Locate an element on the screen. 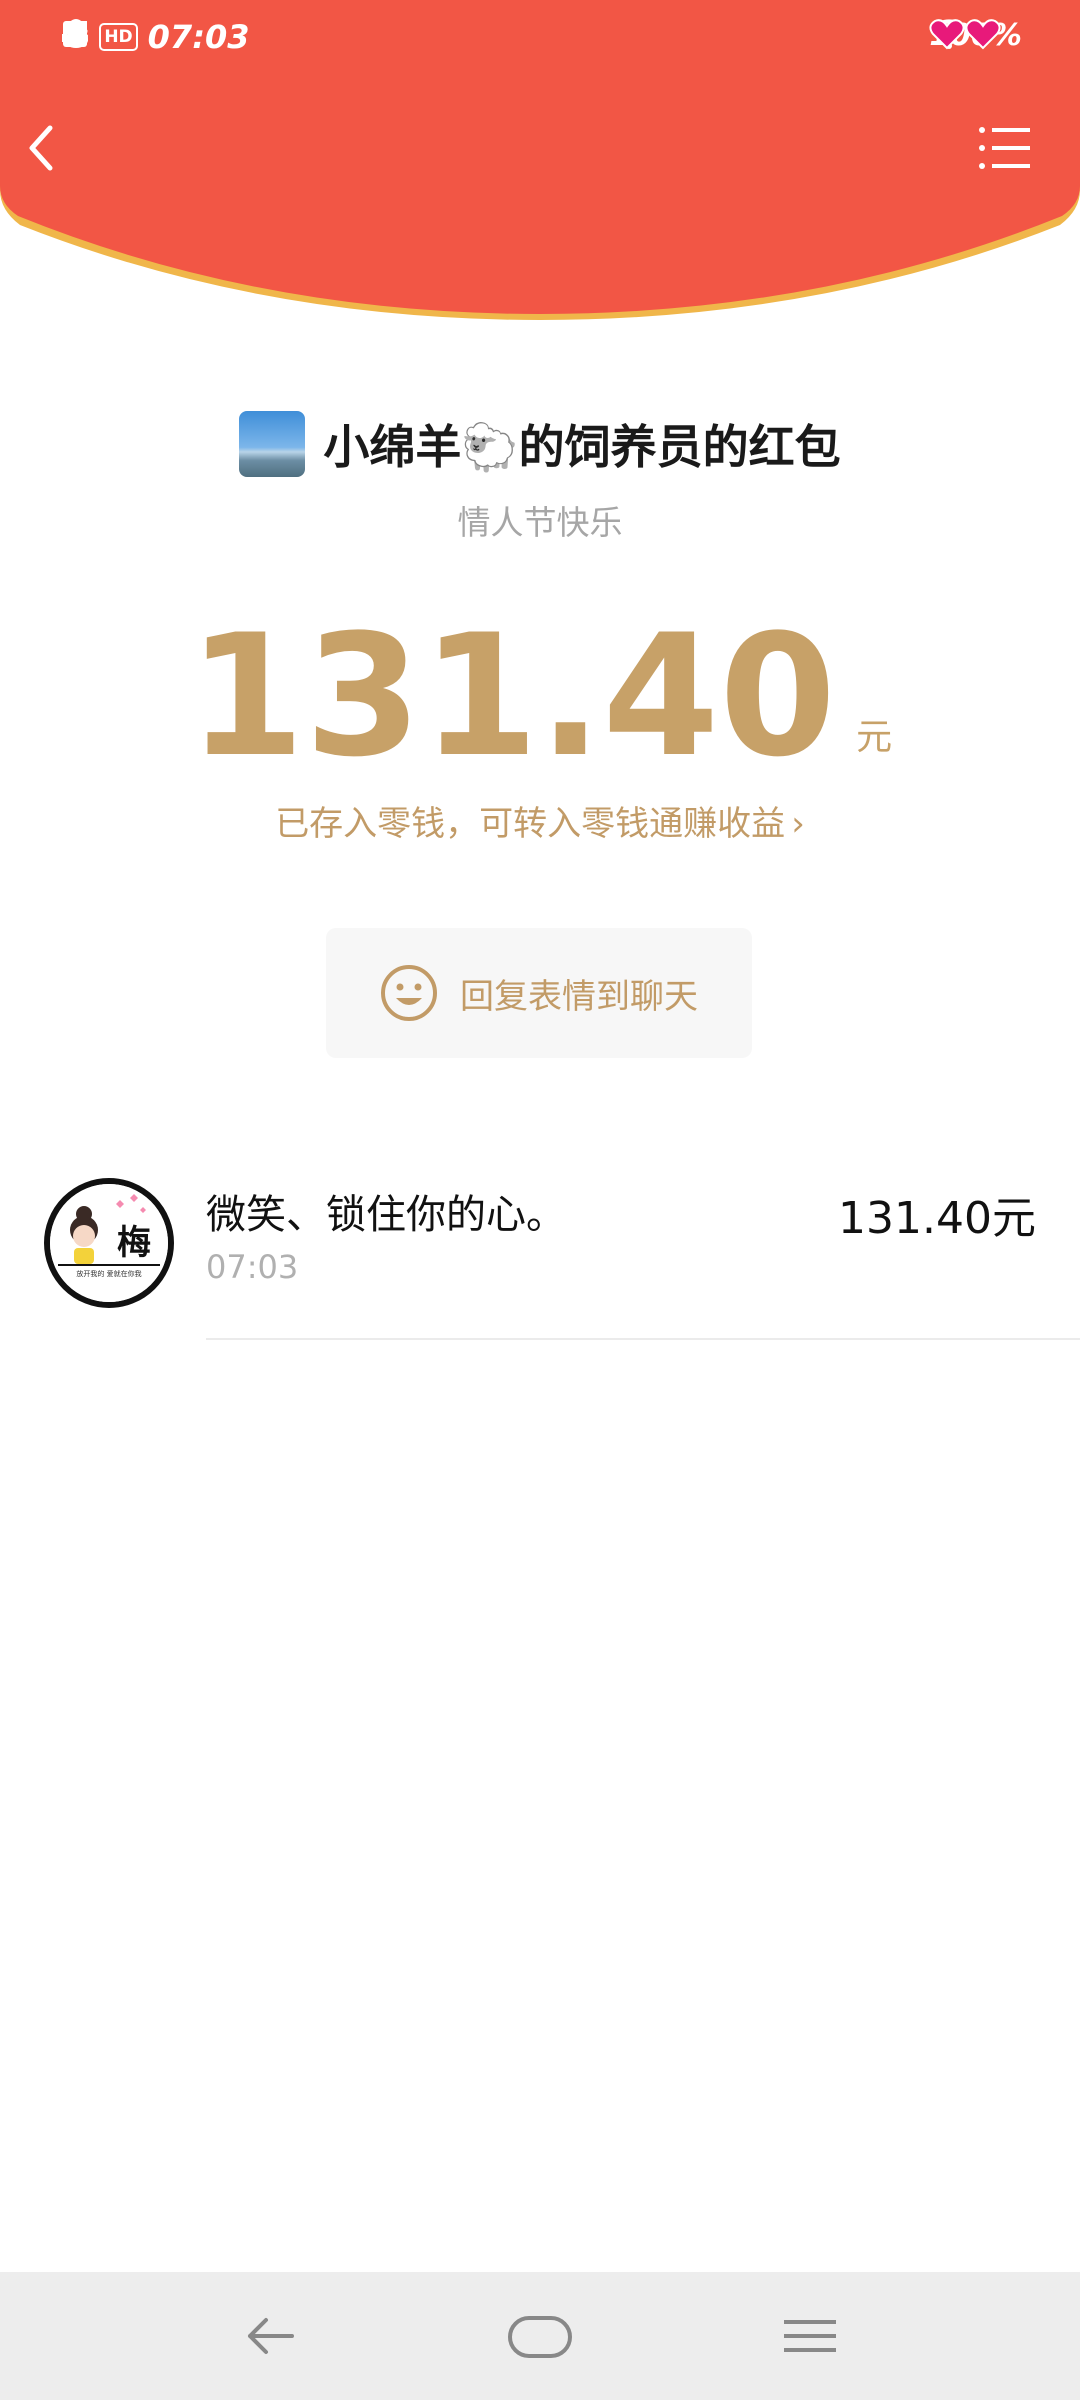 Image resolution: width=1080 pixels, height=2400 pixels. list-icon is located at coordinates (1004, 148).